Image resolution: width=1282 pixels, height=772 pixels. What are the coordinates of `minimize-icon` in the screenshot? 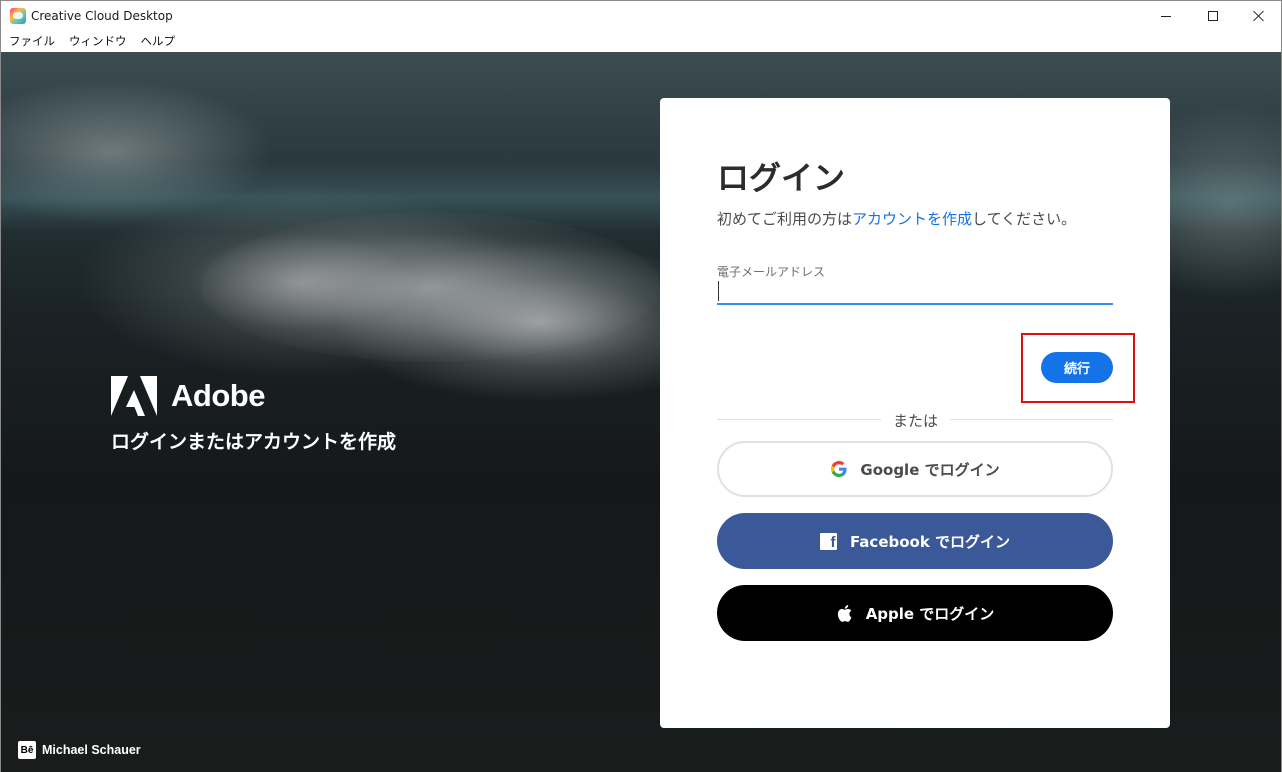 It's located at (1166, 16).